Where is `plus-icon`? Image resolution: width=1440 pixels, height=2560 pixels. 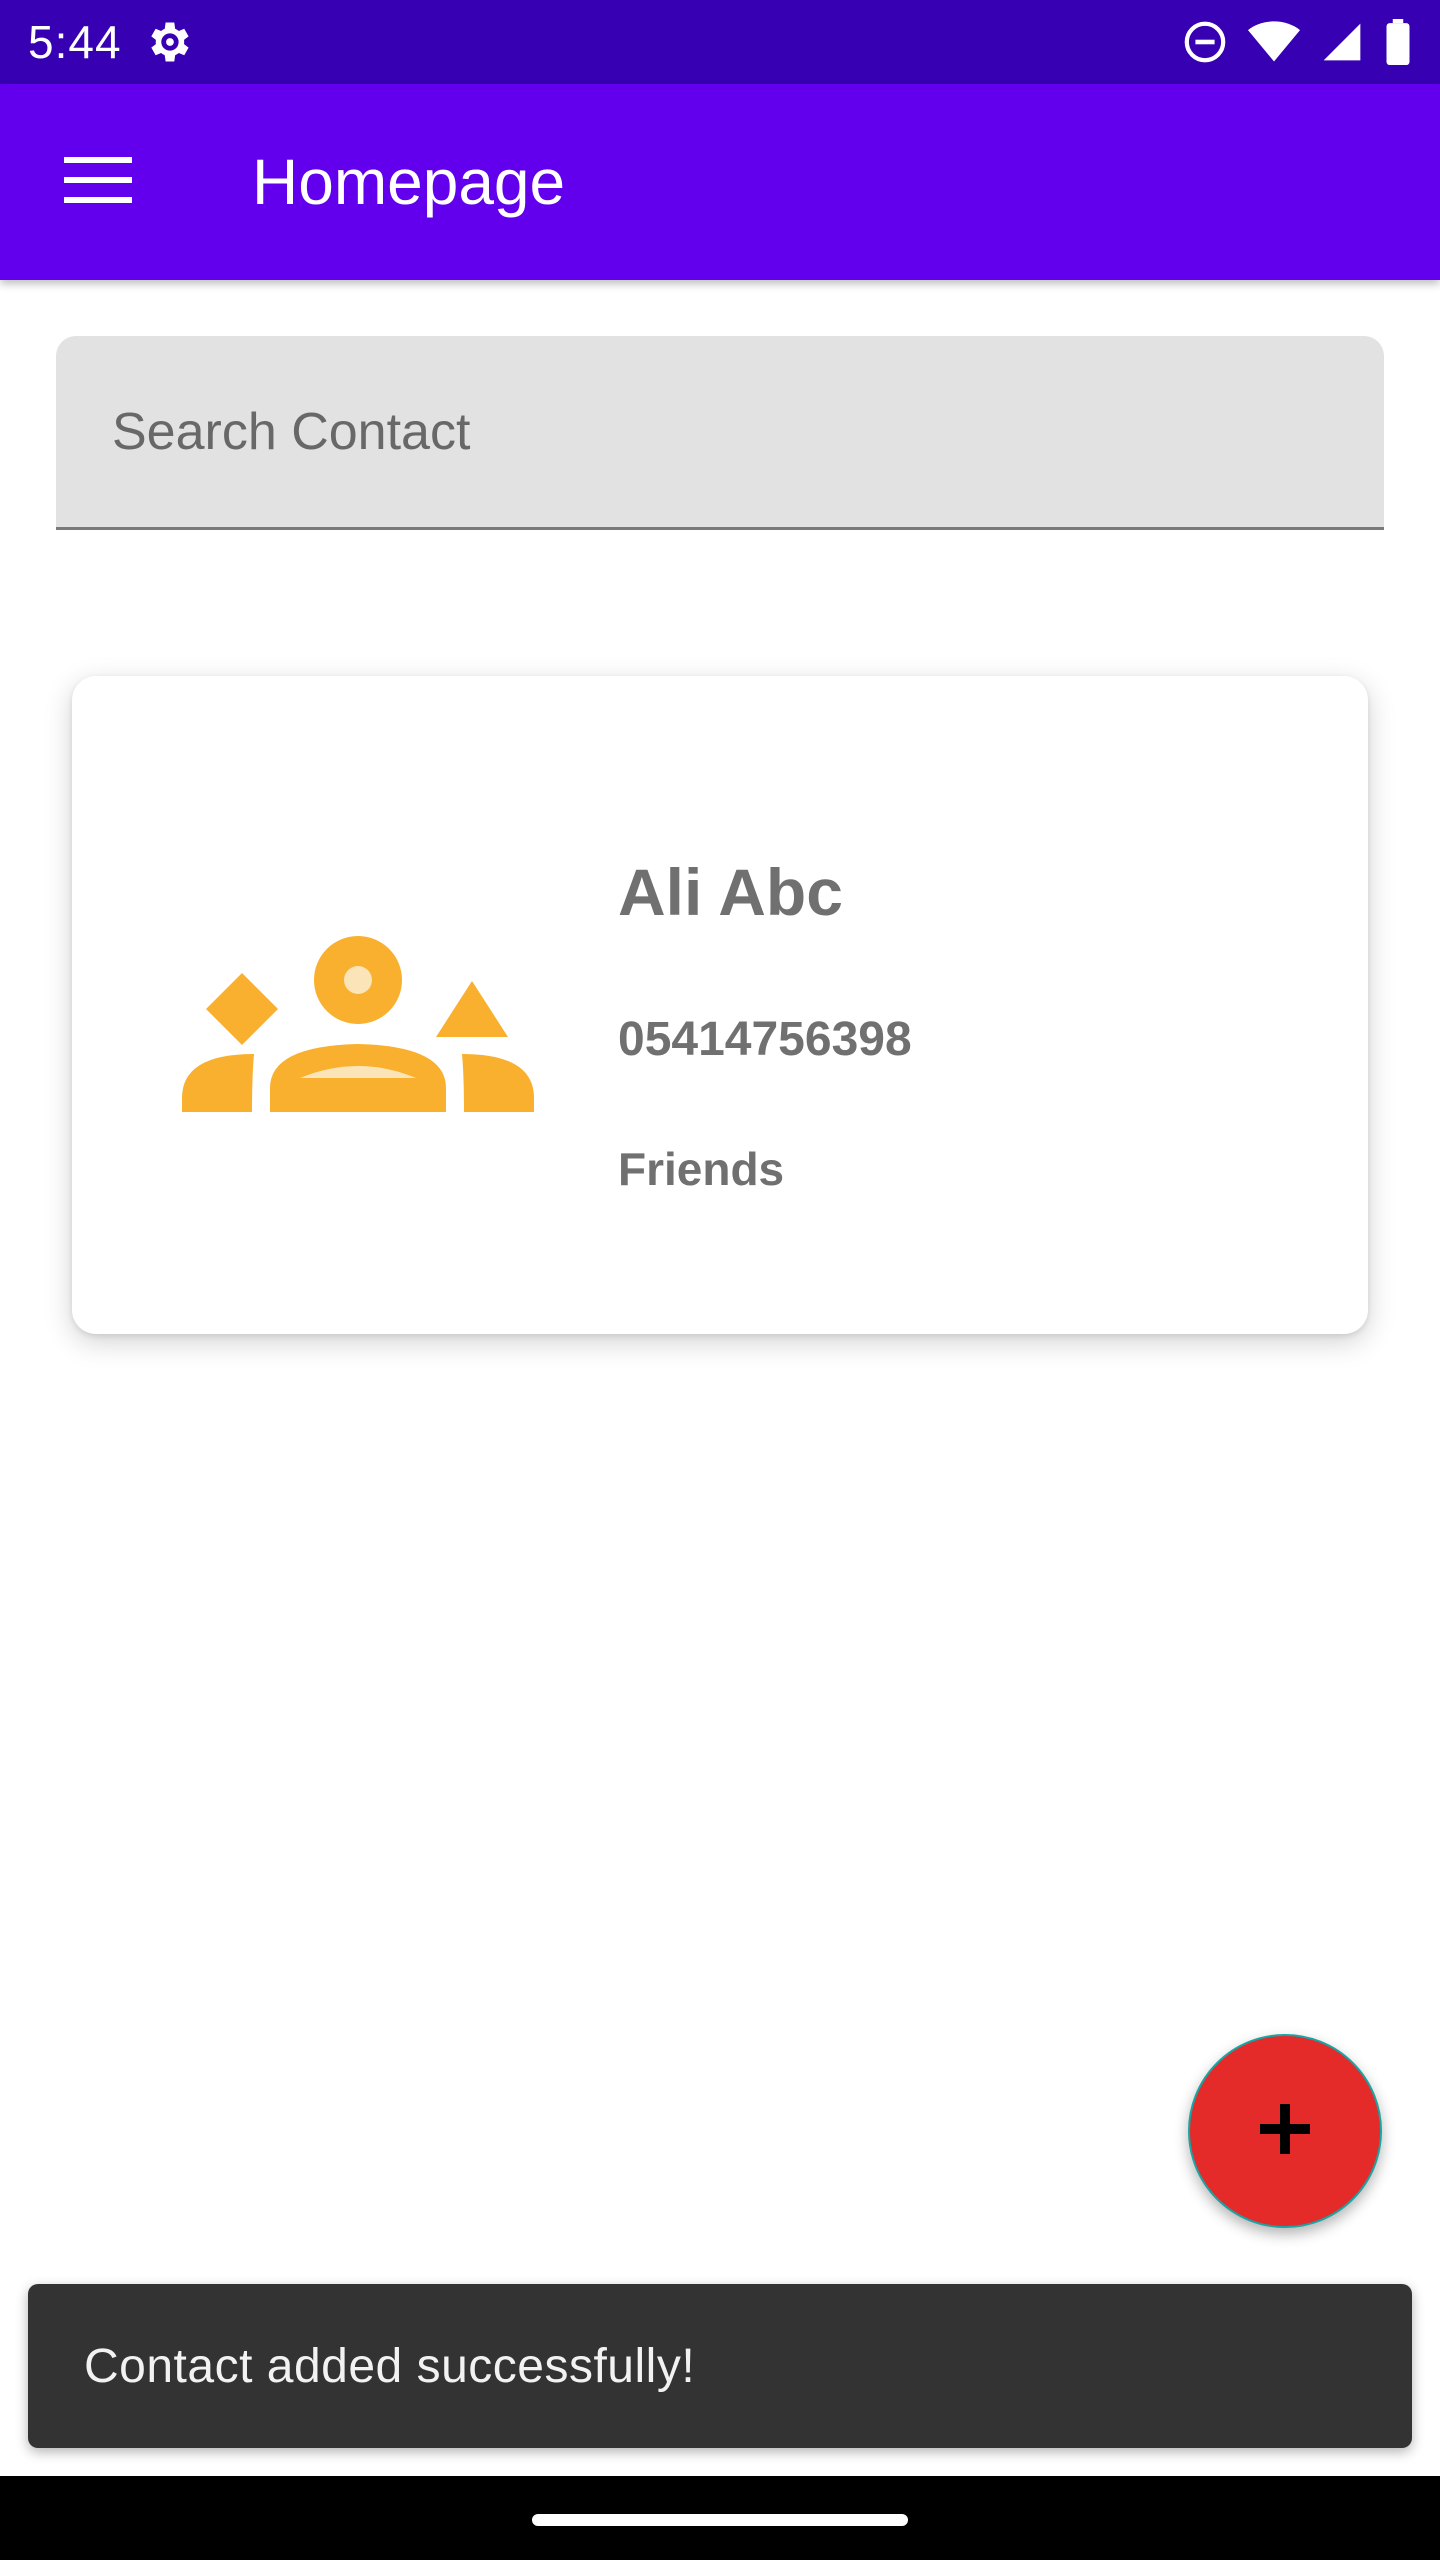 plus-icon is located at coordinates (1285, 2131).